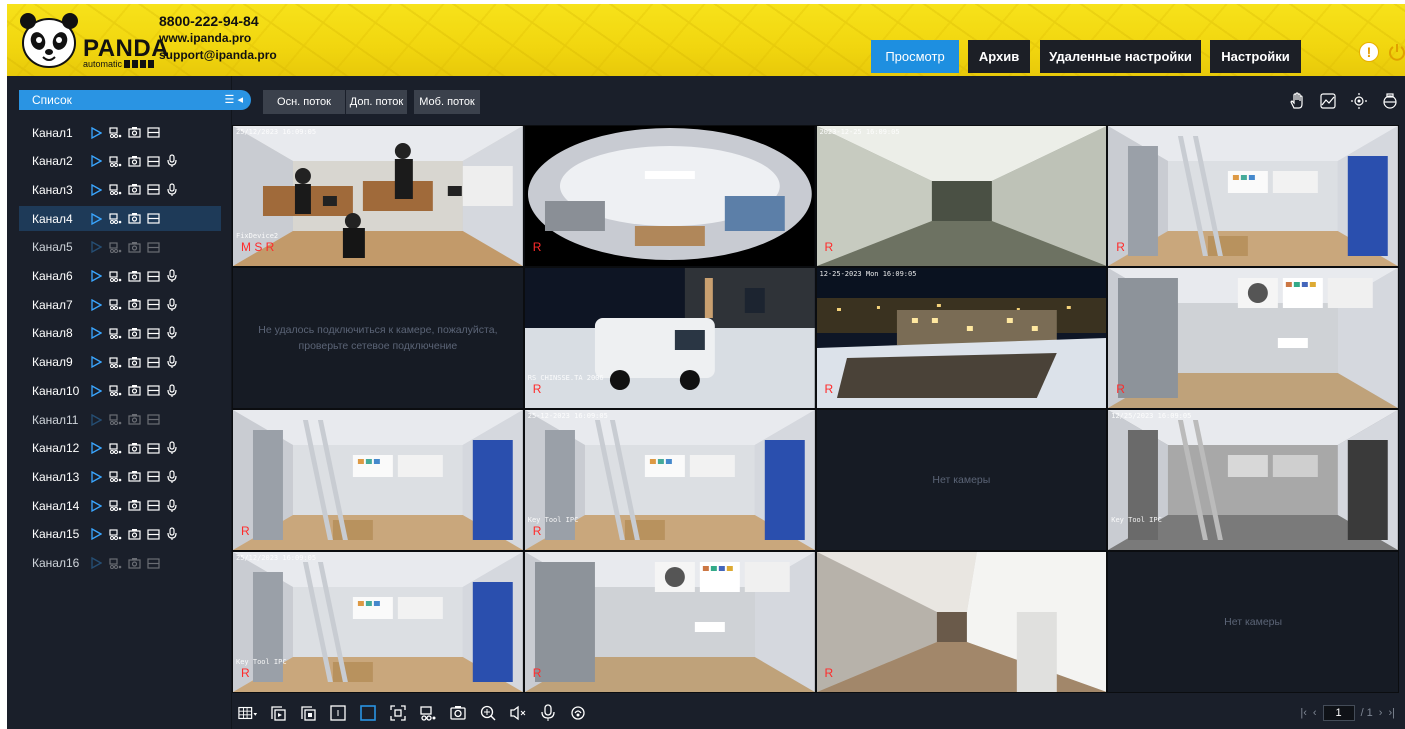 Image resolution: width=1405 pixels, height=729 pixels. Describe the element at coordinates (1297, 101) in the screenshot. I see `hand-icon` at that location.